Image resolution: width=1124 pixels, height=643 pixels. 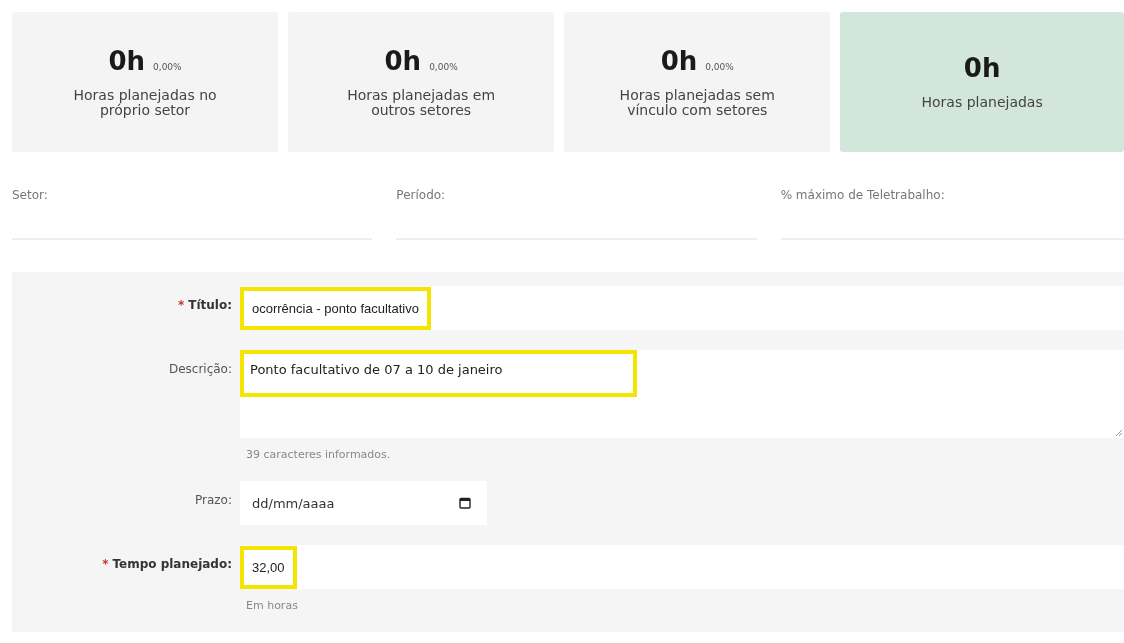 I want to click on filter-label: Período:, so click(x=421, y=195).